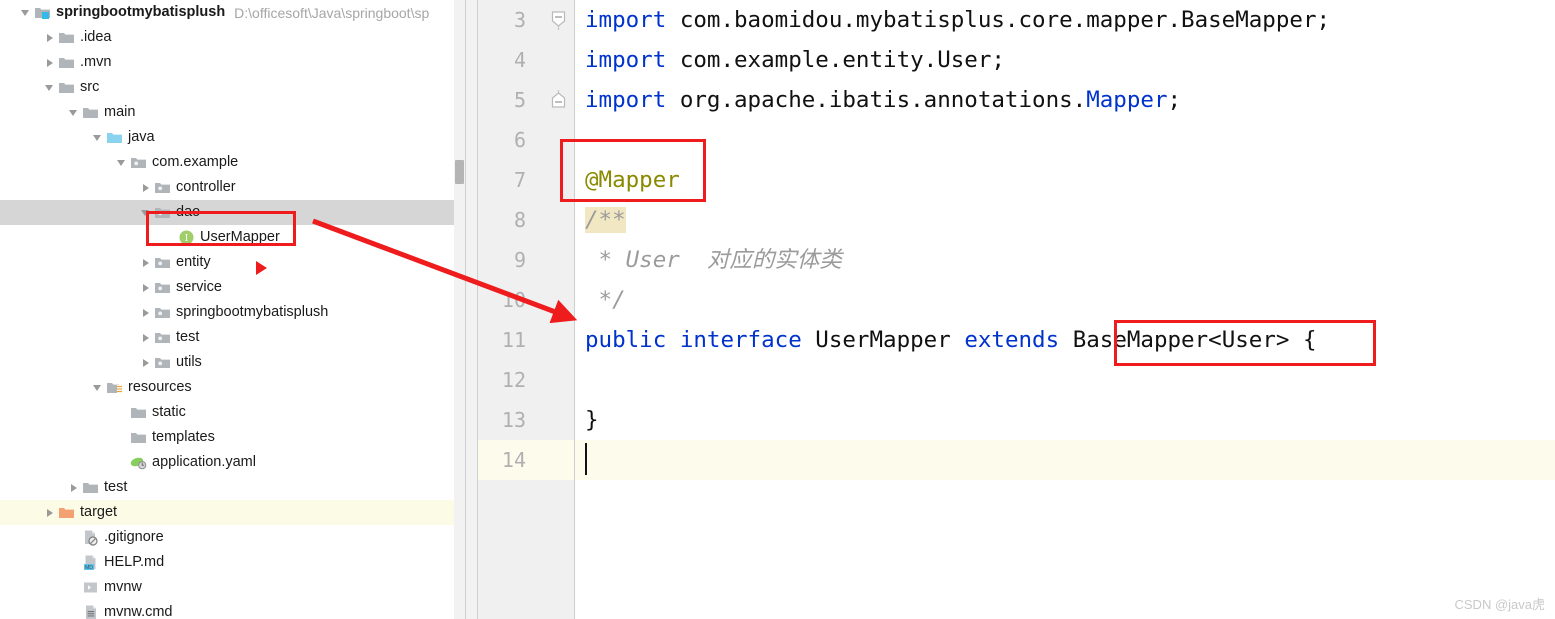 The width and height of the screenshot is (1555, 619). Describe the element at coordinates (232, 437) in the screenshot. I see `tree-row-templates: templates` at that location.